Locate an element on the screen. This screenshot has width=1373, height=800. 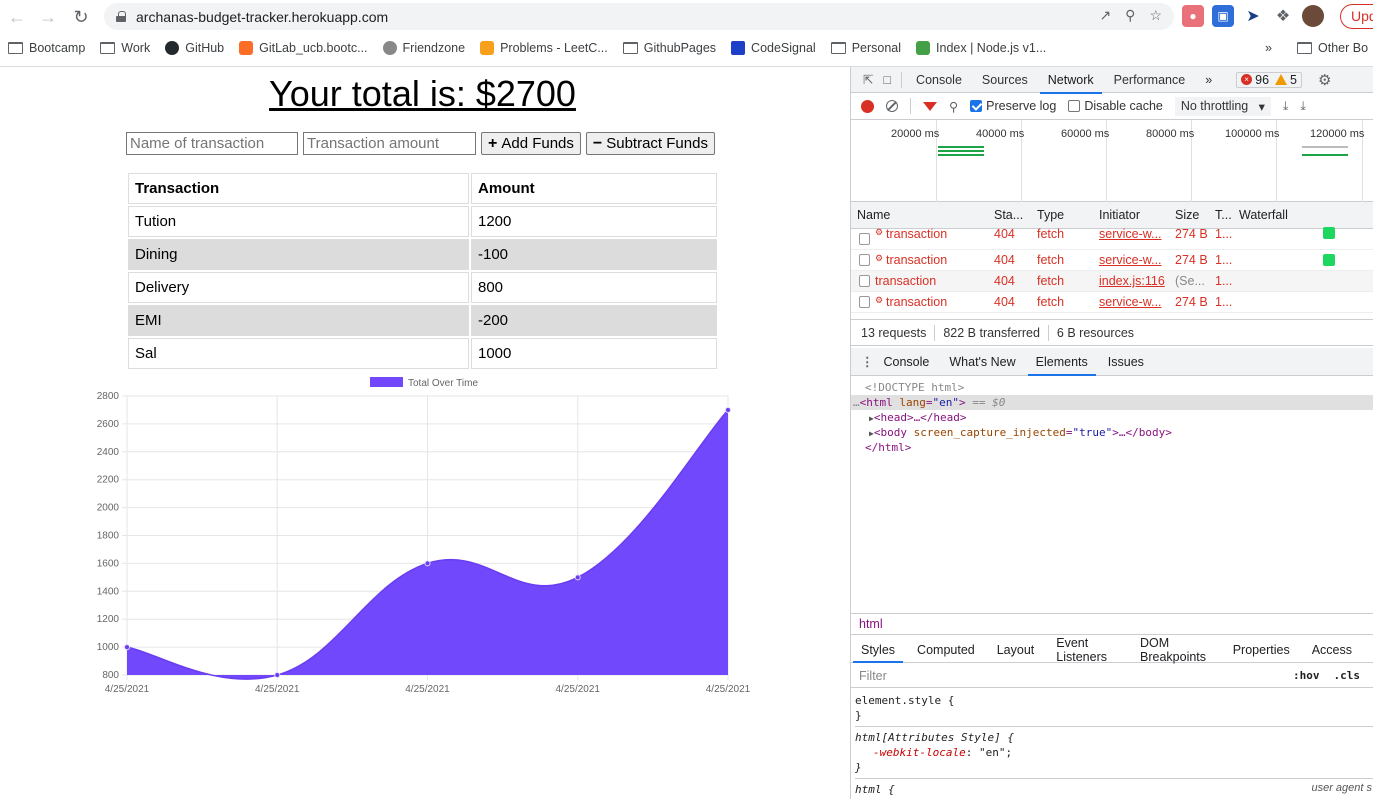
column-header: Type is located at coordinates (1050, 215).